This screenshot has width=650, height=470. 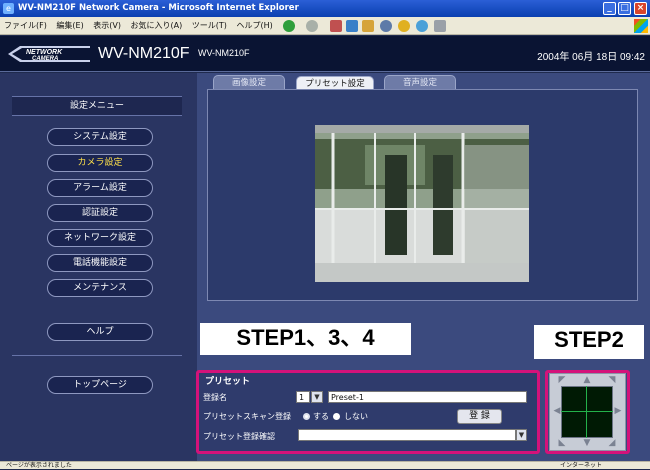 I want to click on sidebar-divider, so click(x=97, y=355).